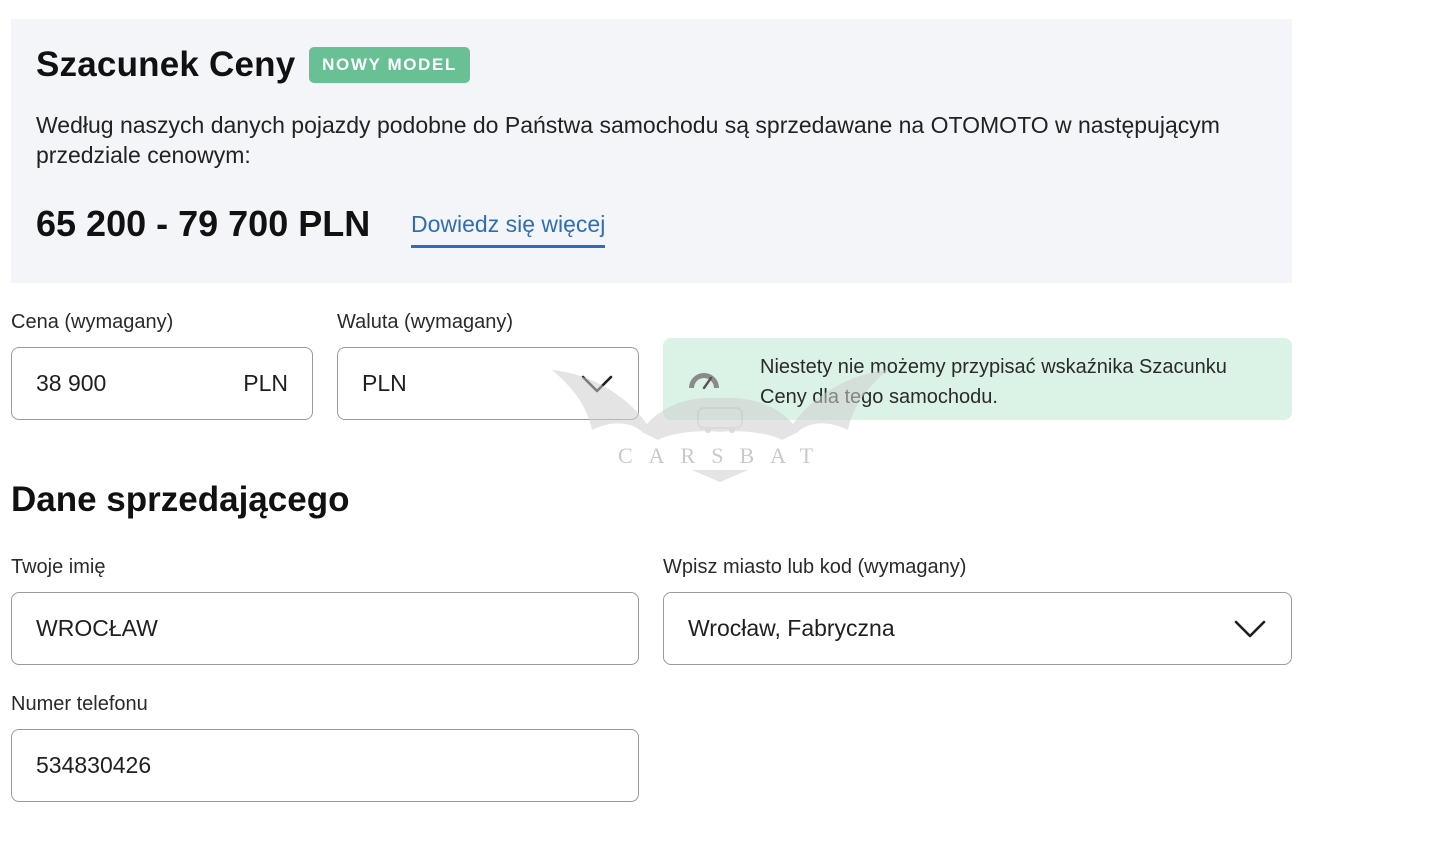 The image size is (1441, 847). I want to click on phone-value: 534830426, so click(94, 765).